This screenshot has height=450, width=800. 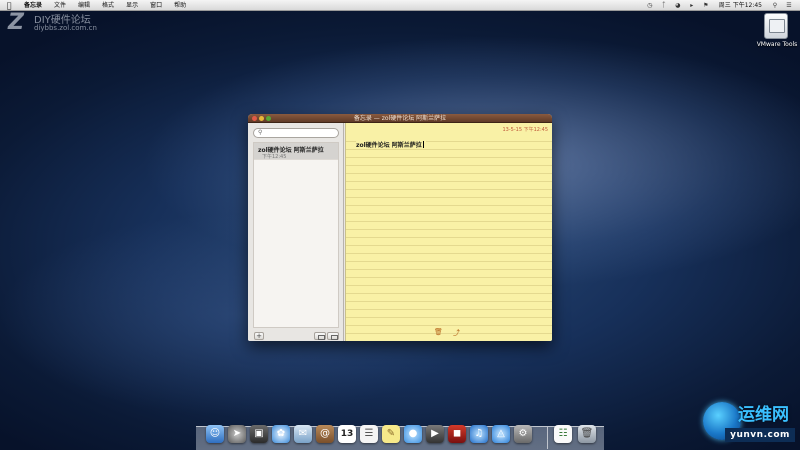 I want to click on mail-icon: ✉, so click(x=303, y=434).